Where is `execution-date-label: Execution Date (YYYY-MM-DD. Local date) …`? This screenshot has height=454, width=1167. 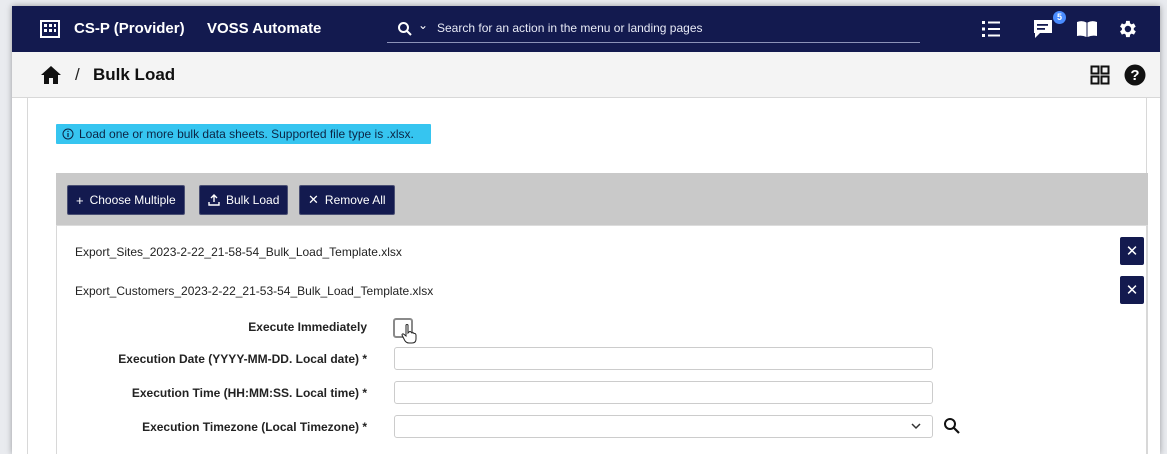
execution-date-label: Execution Date (YYYY-MM-DD. Local date) … is located at coordinates (242, 359).